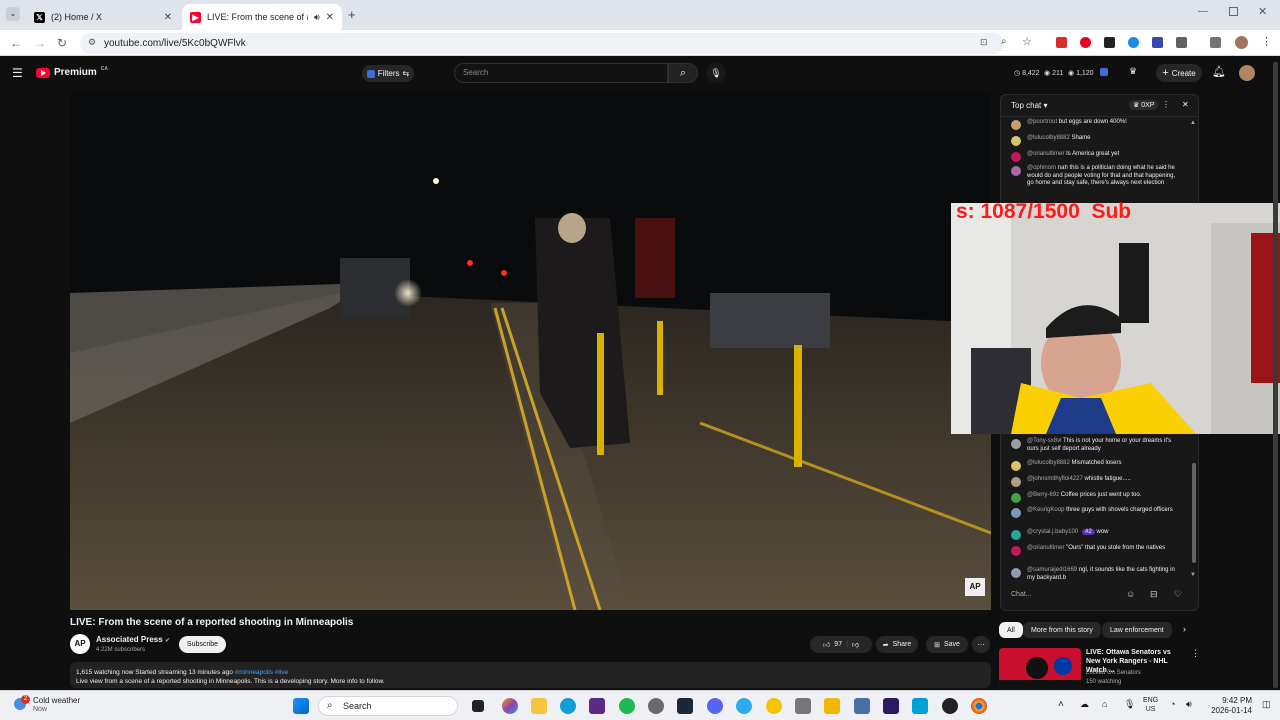  I want to click on minimize-window-button: —, so click(1203, 11).